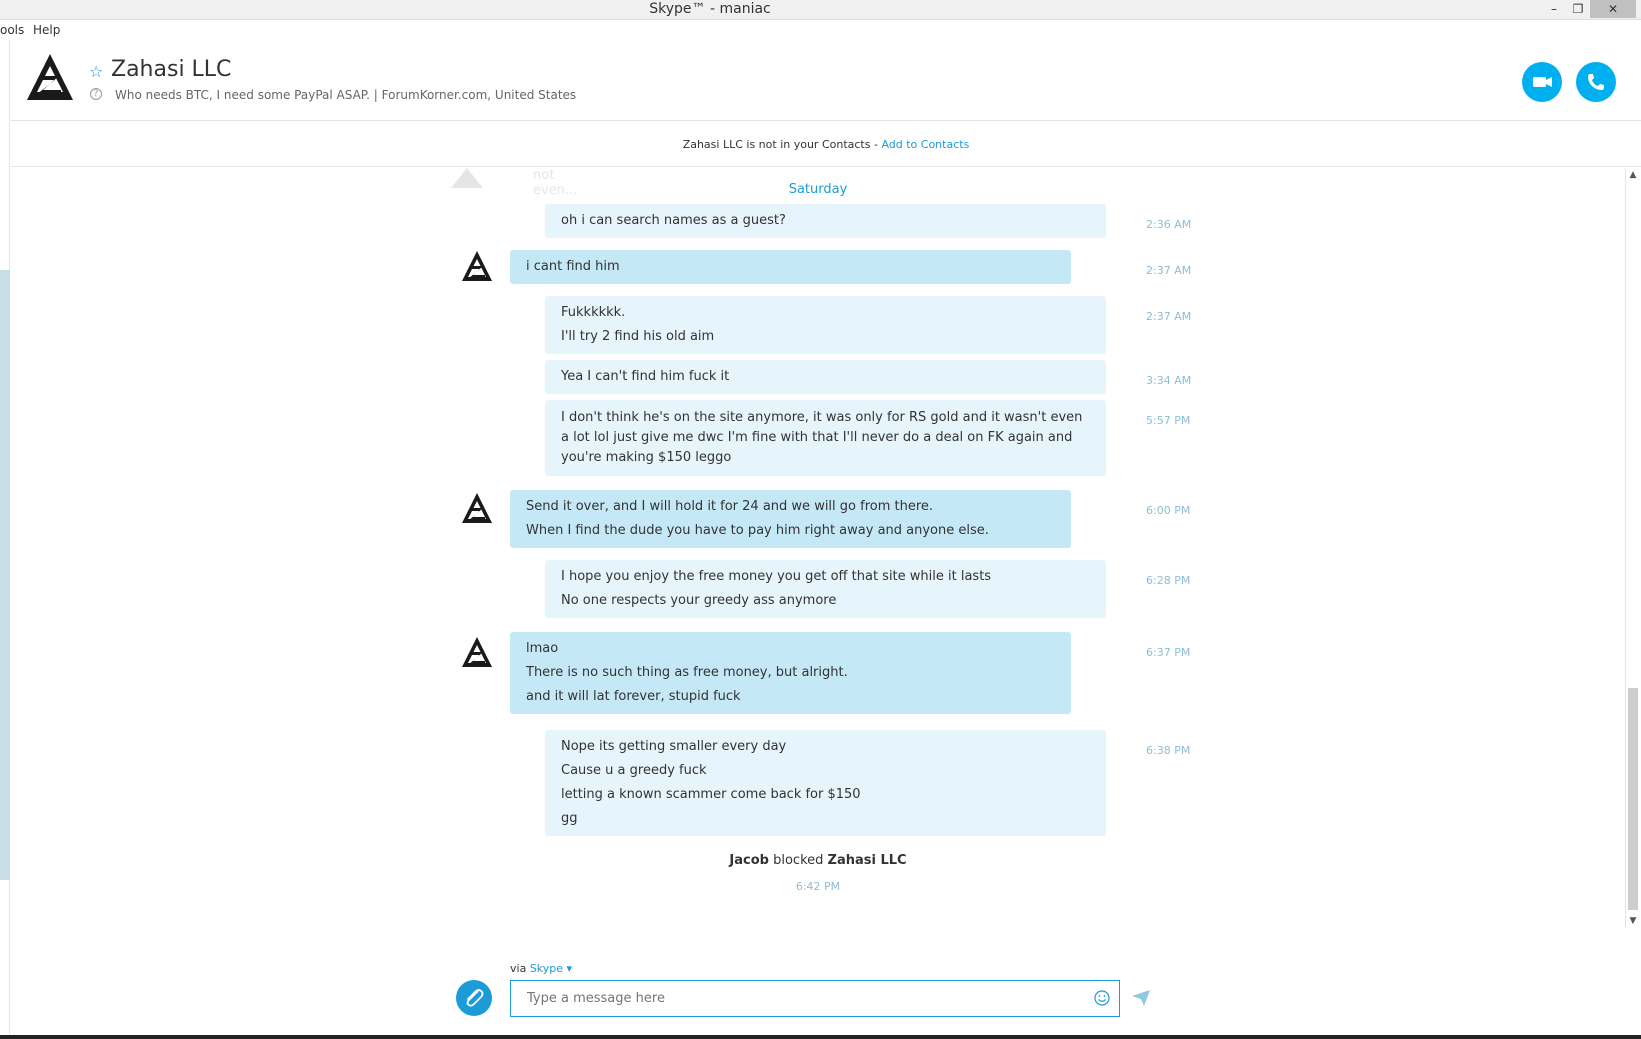  Describe the element at coordinates (1169, 224) in the screenshot. I see `message-time: 2:36 AM` at that location.